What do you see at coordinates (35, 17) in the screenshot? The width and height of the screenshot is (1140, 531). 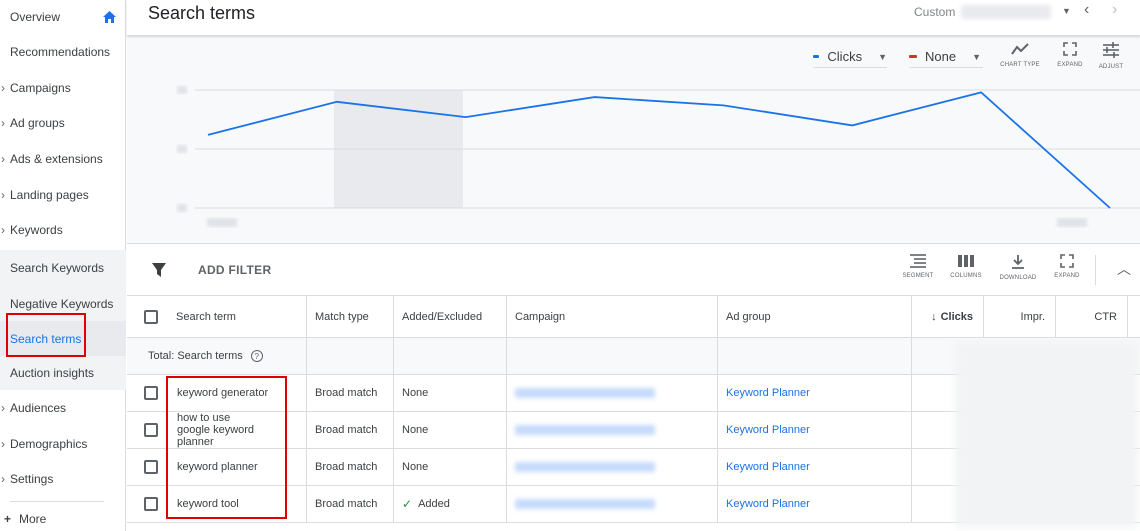 I see `sidebar-item-label: Overview` at bounding box center [35, 17].